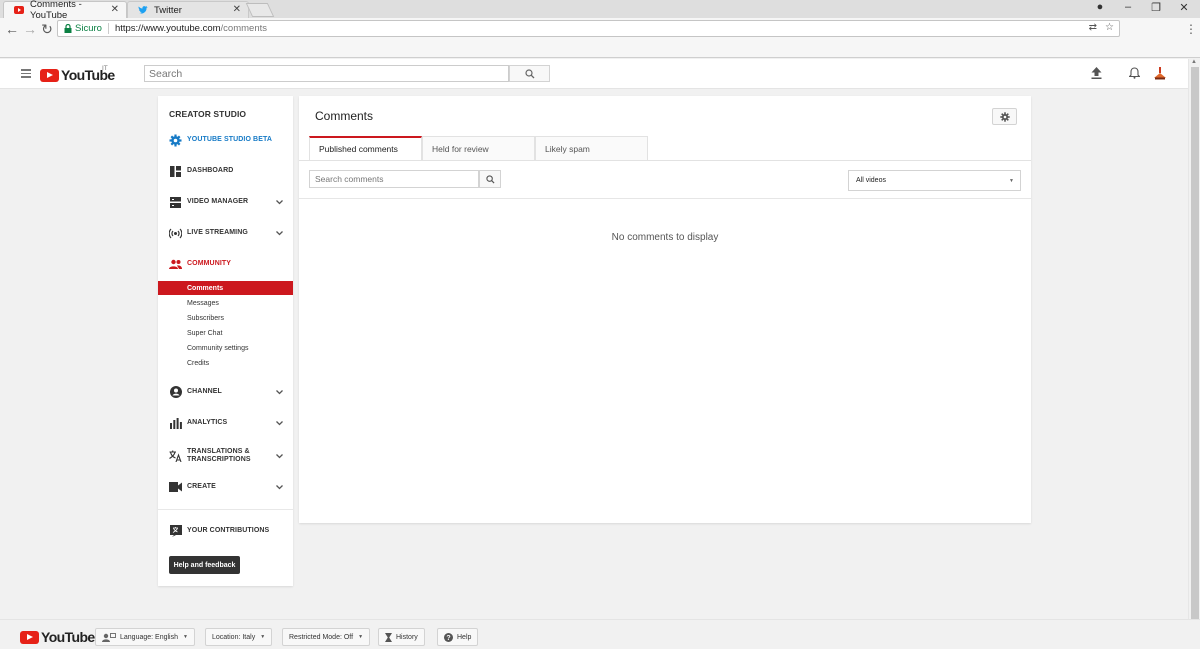 Image resolution: width=1200 pixels, height=649 pixels. Describe the element at coordinates (1160, 73) in the screenshot. I see `account-avatar` at that location.